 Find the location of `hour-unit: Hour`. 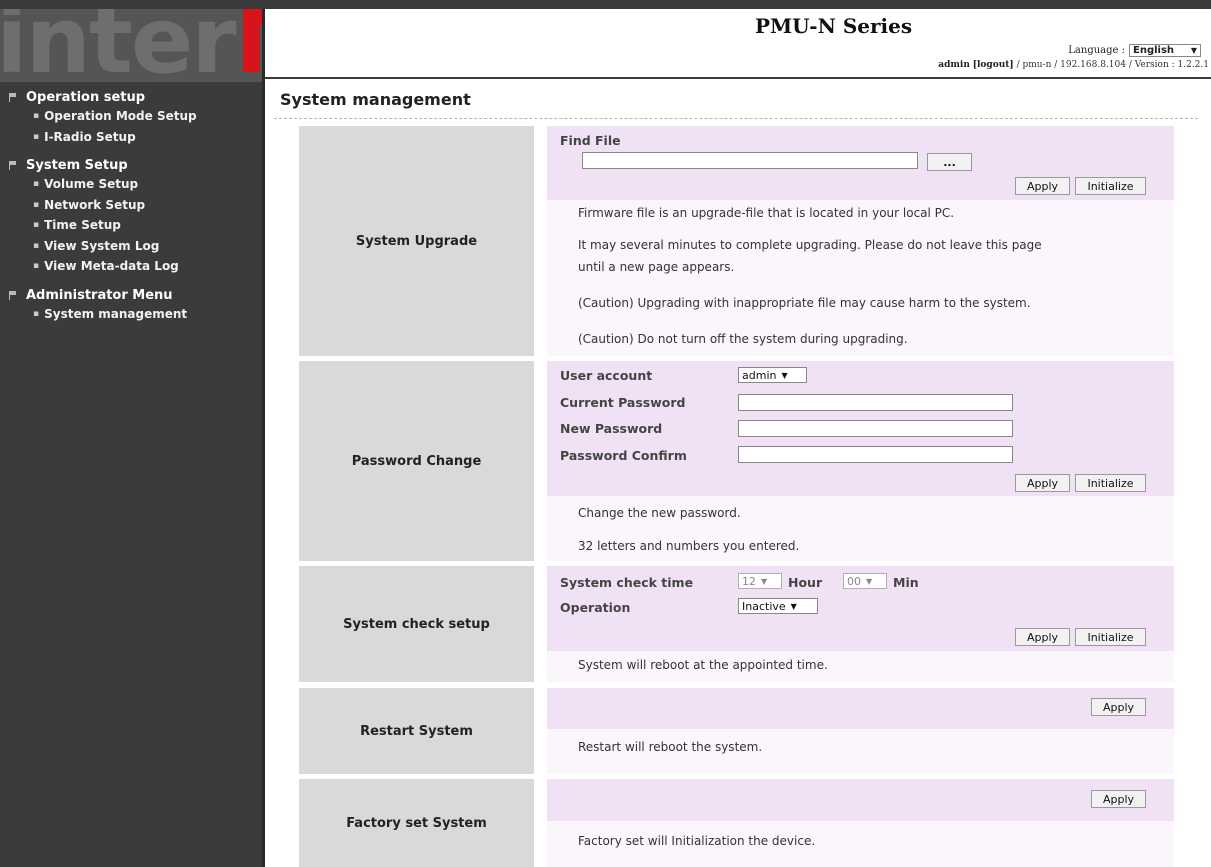

hour-unit: Hour is located at coordinates (805, 582).